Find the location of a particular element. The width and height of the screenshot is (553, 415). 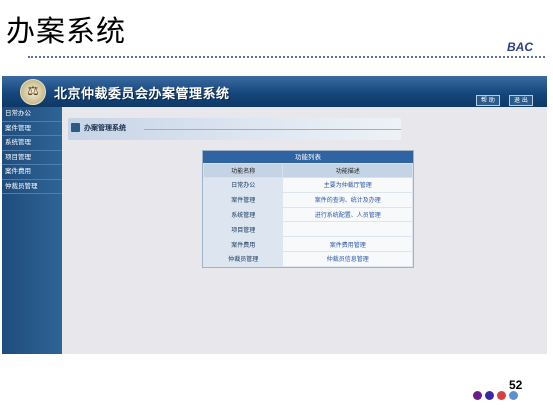

table-row: 案件管理 案件的查询、统计及办理 is located at coordinates (307, 199).